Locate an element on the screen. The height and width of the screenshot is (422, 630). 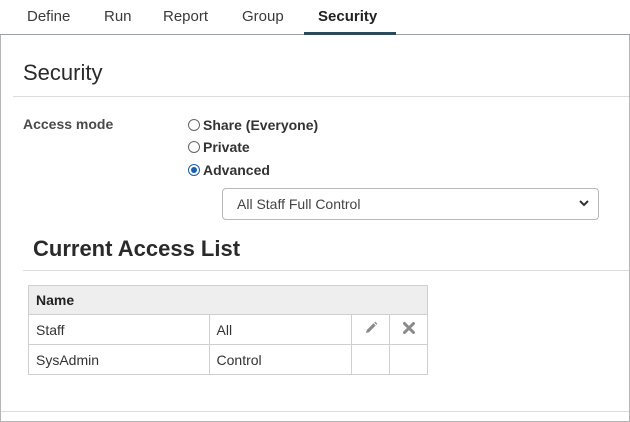
tab-run: Run is located at coordinates (118, 17).